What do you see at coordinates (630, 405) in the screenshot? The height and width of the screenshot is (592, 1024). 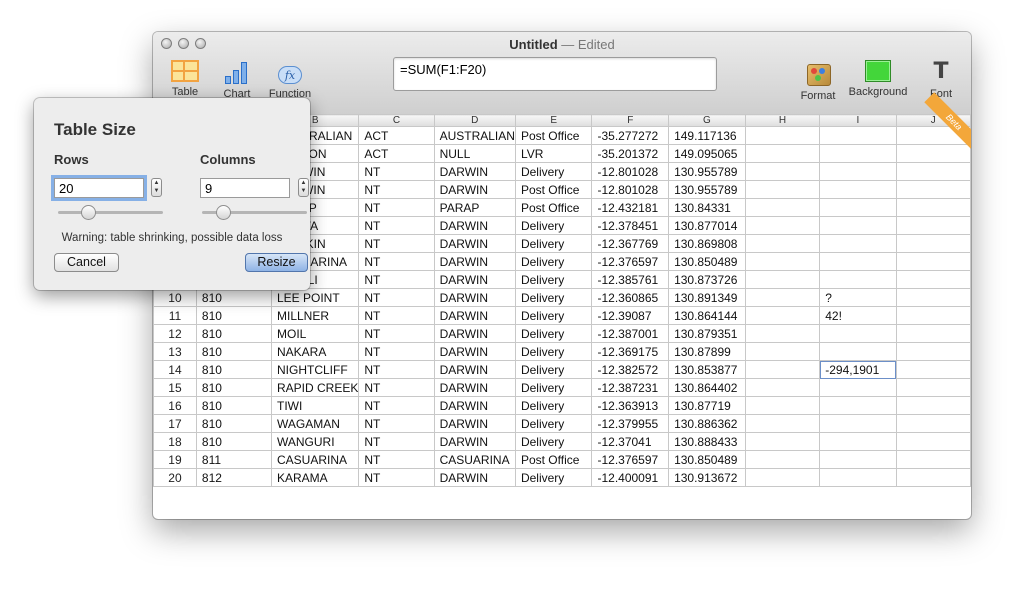 I see `cell: -12.363913` at bounding box center [630, 405].